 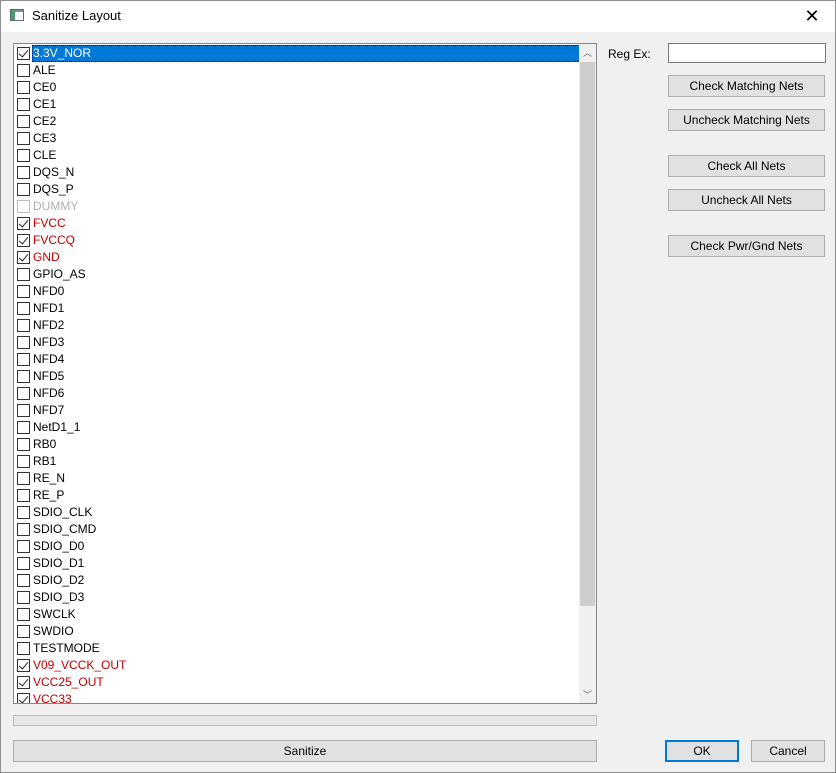 I want to click on net-list-item: SDIO_D3, so click(x=297, y=597).